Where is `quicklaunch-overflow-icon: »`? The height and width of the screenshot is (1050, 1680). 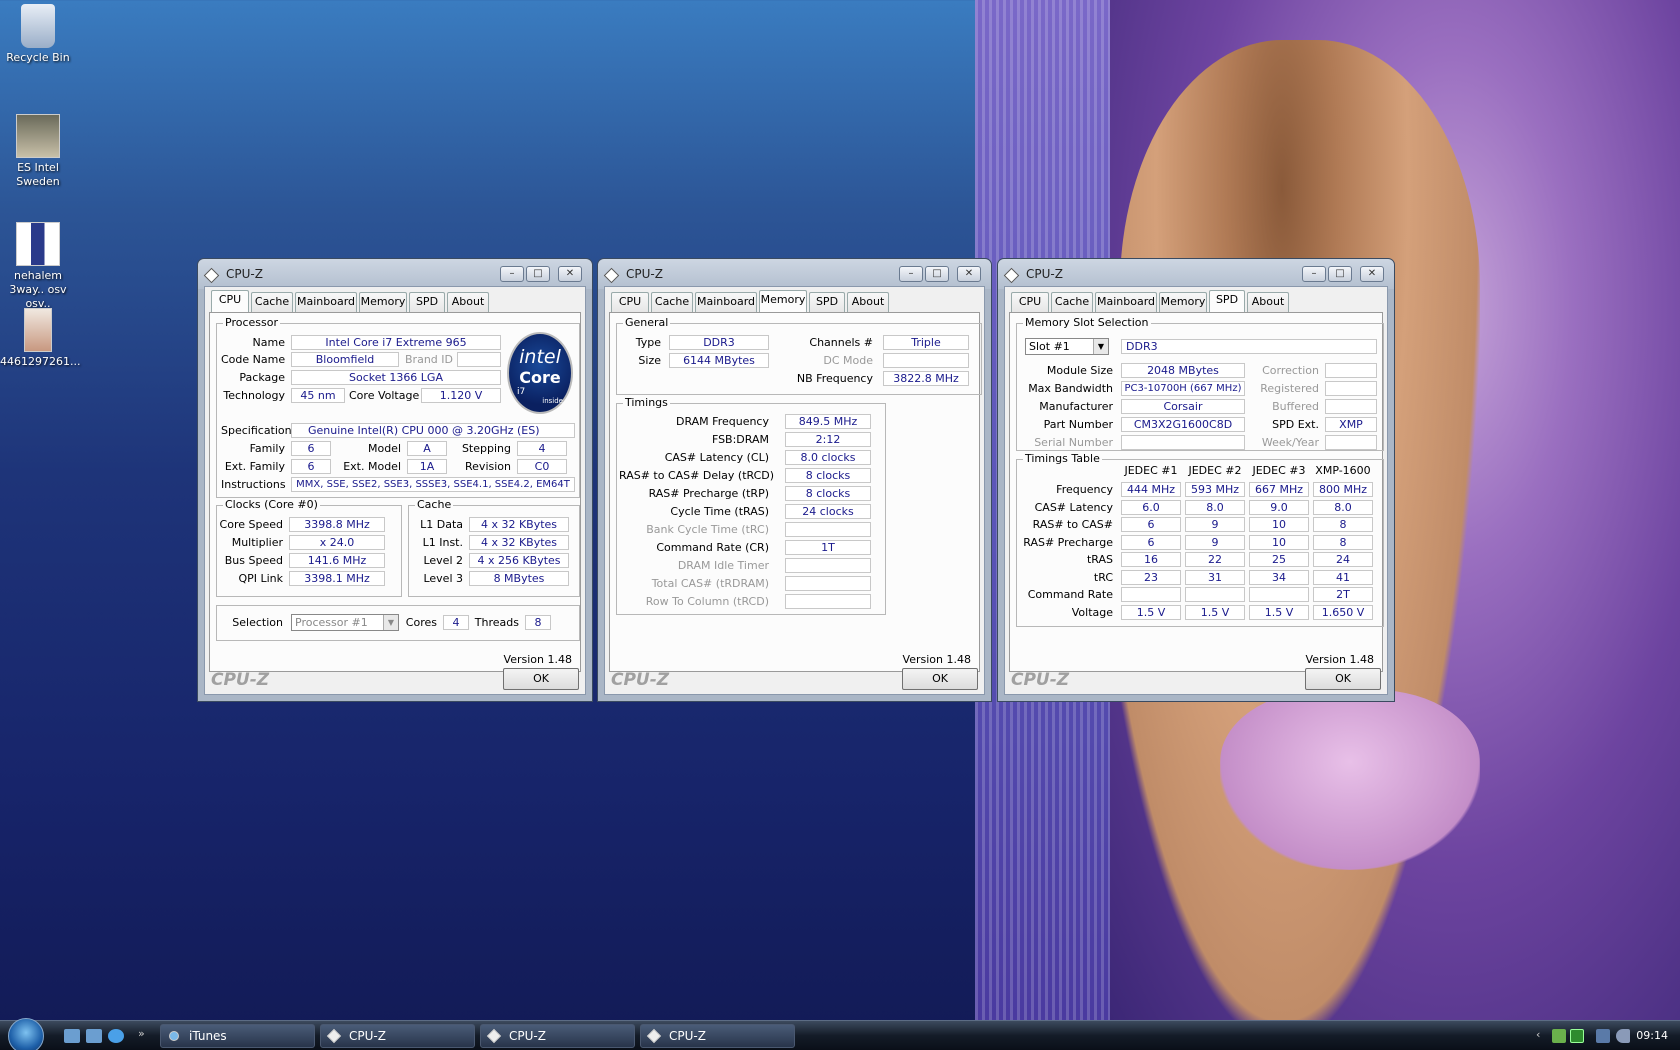
quicklaunch-overflow-icon: » is located at coordinates (141, 1033).